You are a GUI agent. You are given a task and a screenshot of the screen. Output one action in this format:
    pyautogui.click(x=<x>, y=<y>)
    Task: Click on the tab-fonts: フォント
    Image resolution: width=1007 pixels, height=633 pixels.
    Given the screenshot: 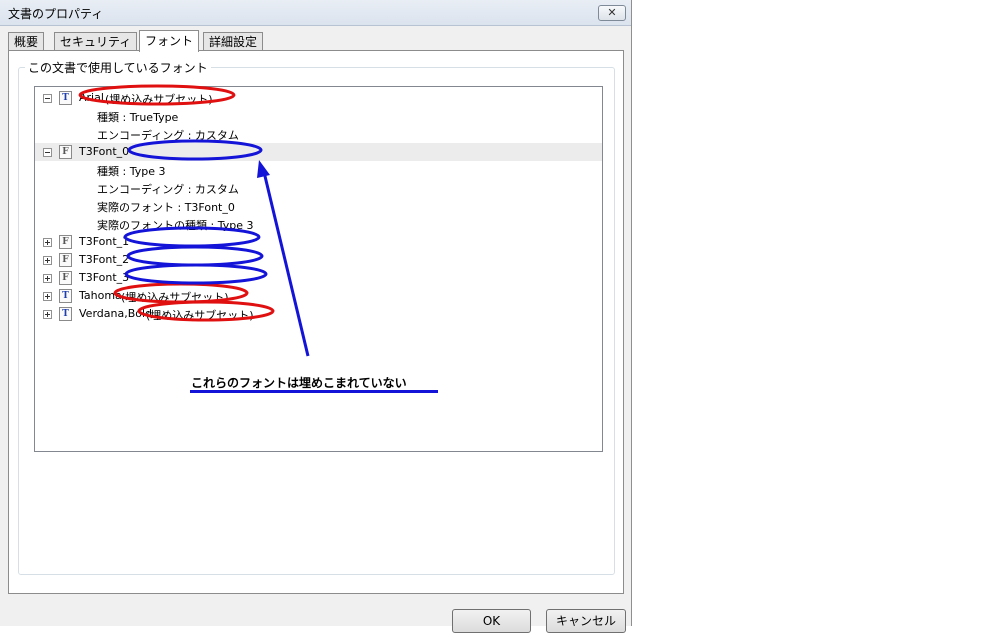 What is the action you would take?
    pyautogui.click(x=169, y=41)
    